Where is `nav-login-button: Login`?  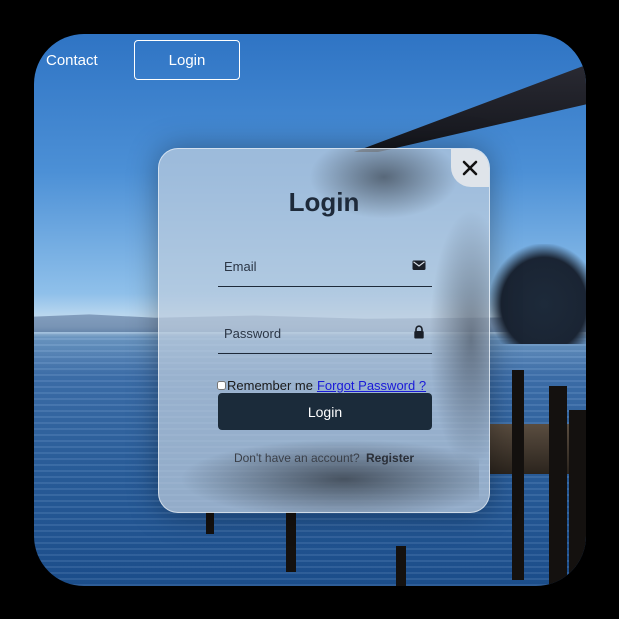
nav-login-button: Login is located at coordinates (187, 60).